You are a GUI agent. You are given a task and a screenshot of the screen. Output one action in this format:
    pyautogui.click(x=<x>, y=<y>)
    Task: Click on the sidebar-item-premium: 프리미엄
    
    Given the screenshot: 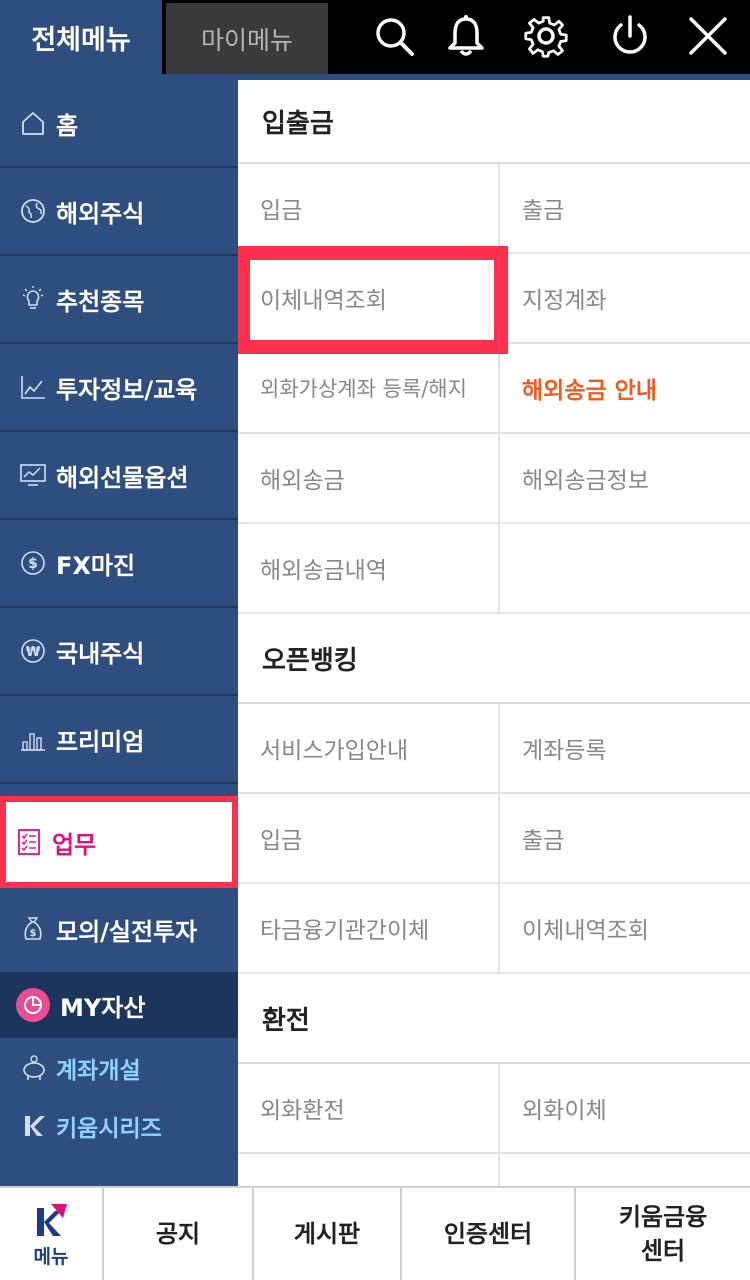 What is the action you would take?
    pyautogui.click(x=119, y=740)
    